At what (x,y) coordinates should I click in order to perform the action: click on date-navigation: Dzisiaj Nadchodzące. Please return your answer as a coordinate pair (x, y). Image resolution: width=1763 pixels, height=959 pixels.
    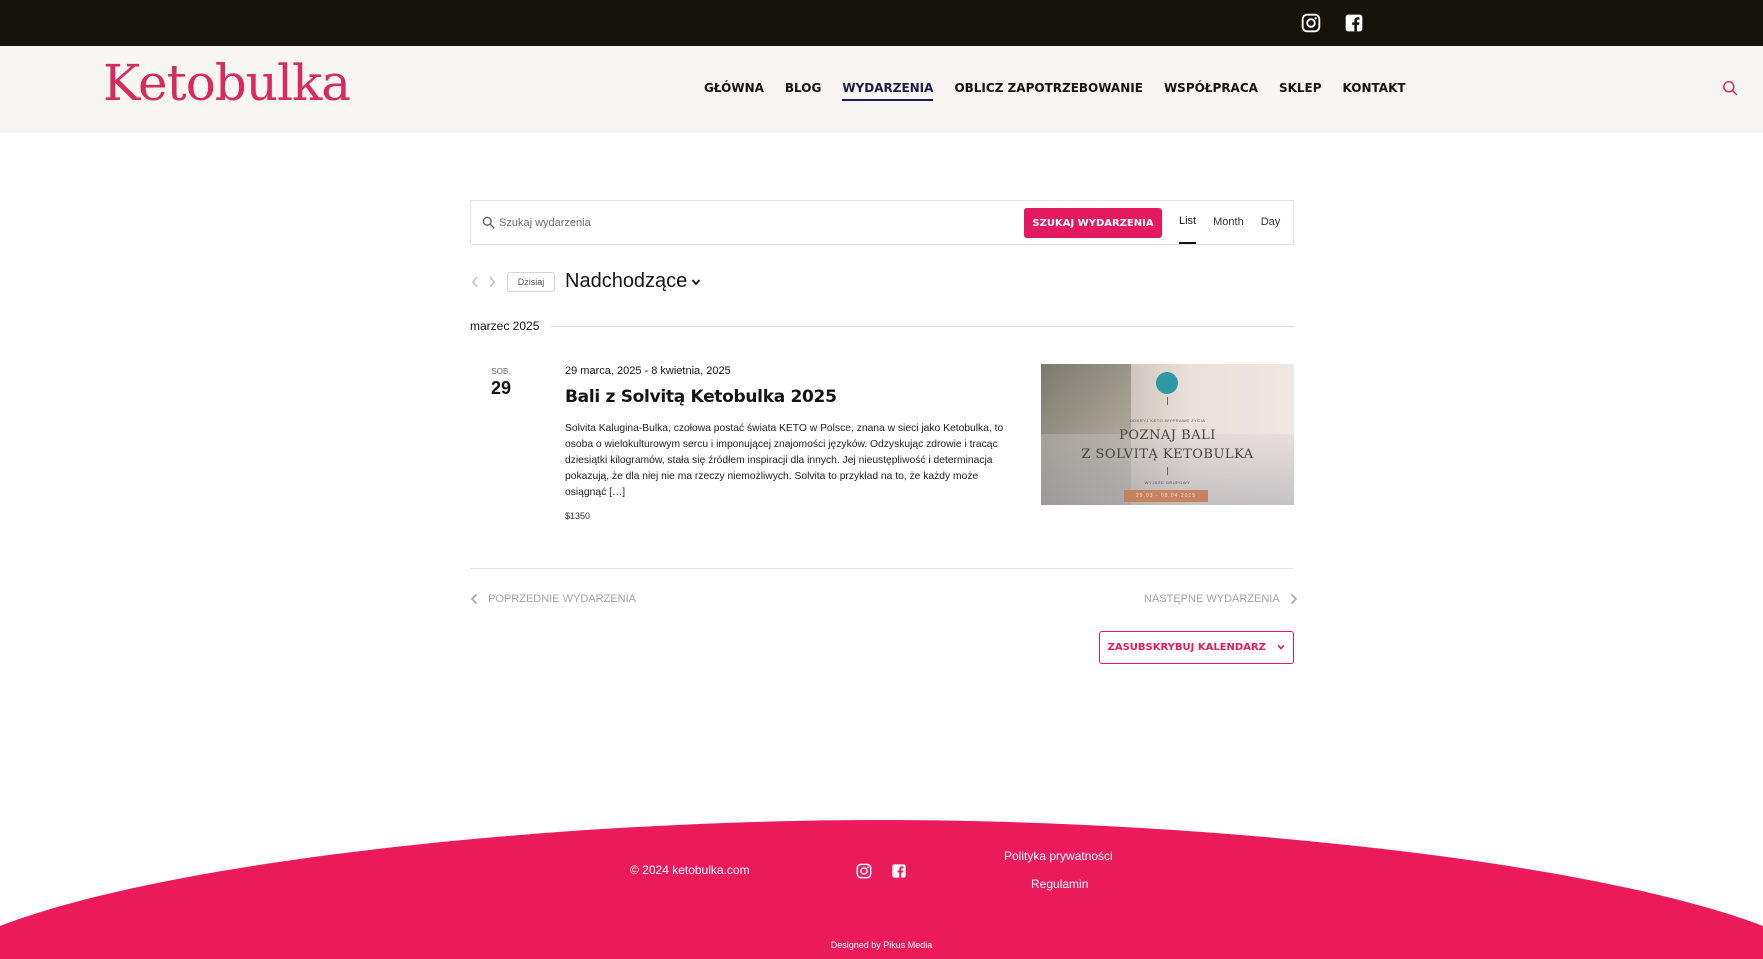
    Looking at the image, I should click on (670, 282).